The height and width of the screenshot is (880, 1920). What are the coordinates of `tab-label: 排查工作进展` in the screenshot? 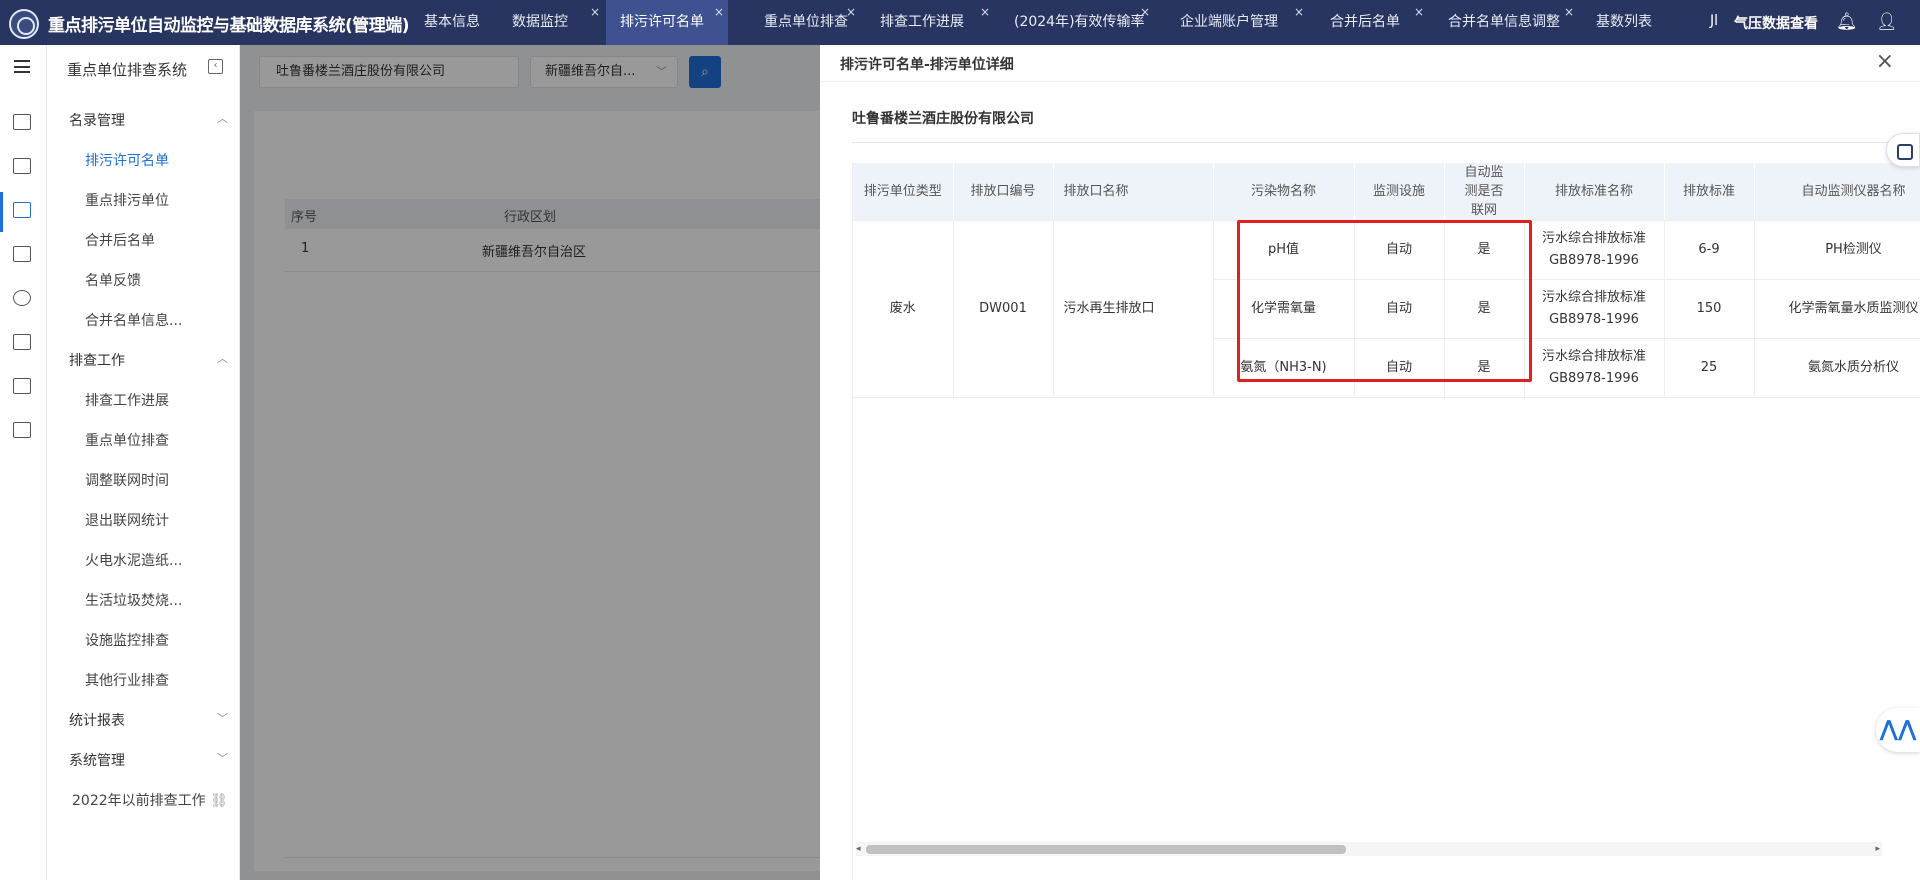 It's located at (922, 22).